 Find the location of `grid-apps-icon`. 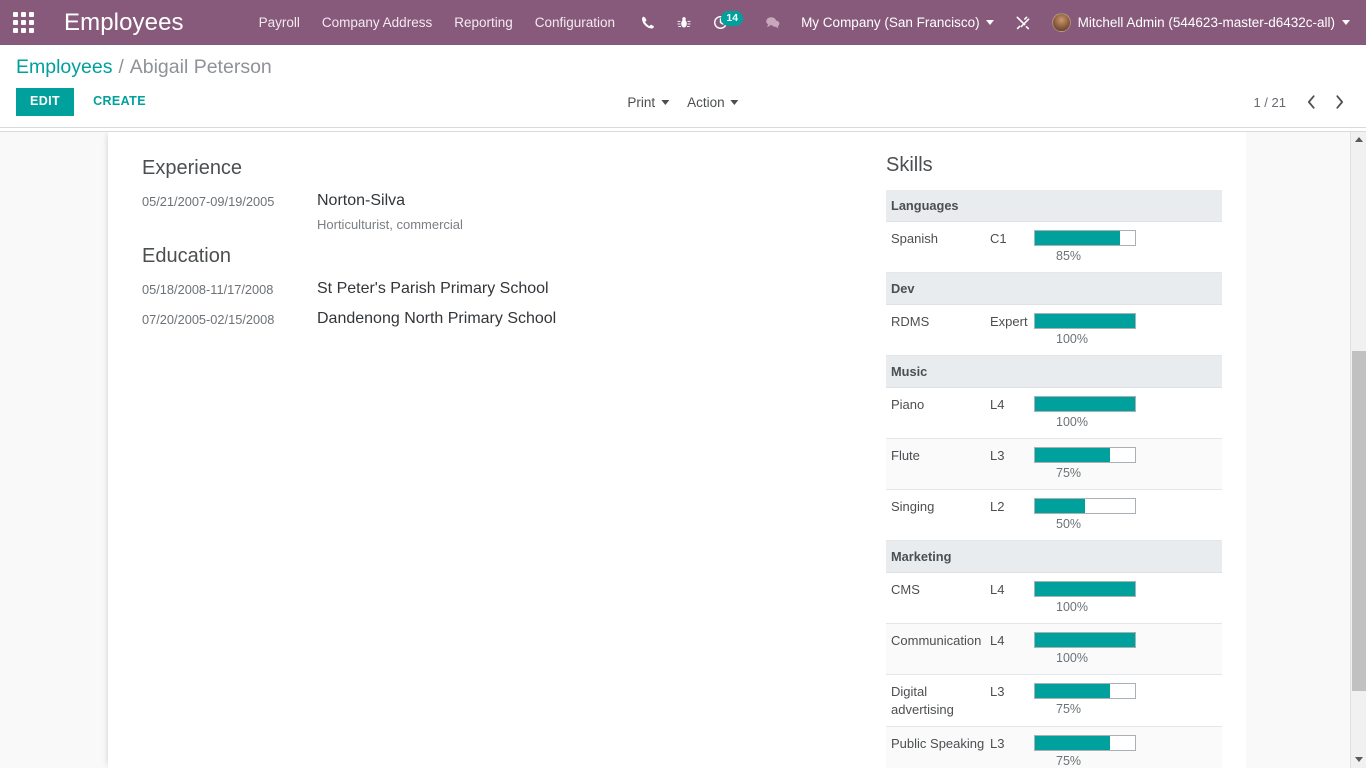

grid-apps-icon is located at coordinates (23, 22).